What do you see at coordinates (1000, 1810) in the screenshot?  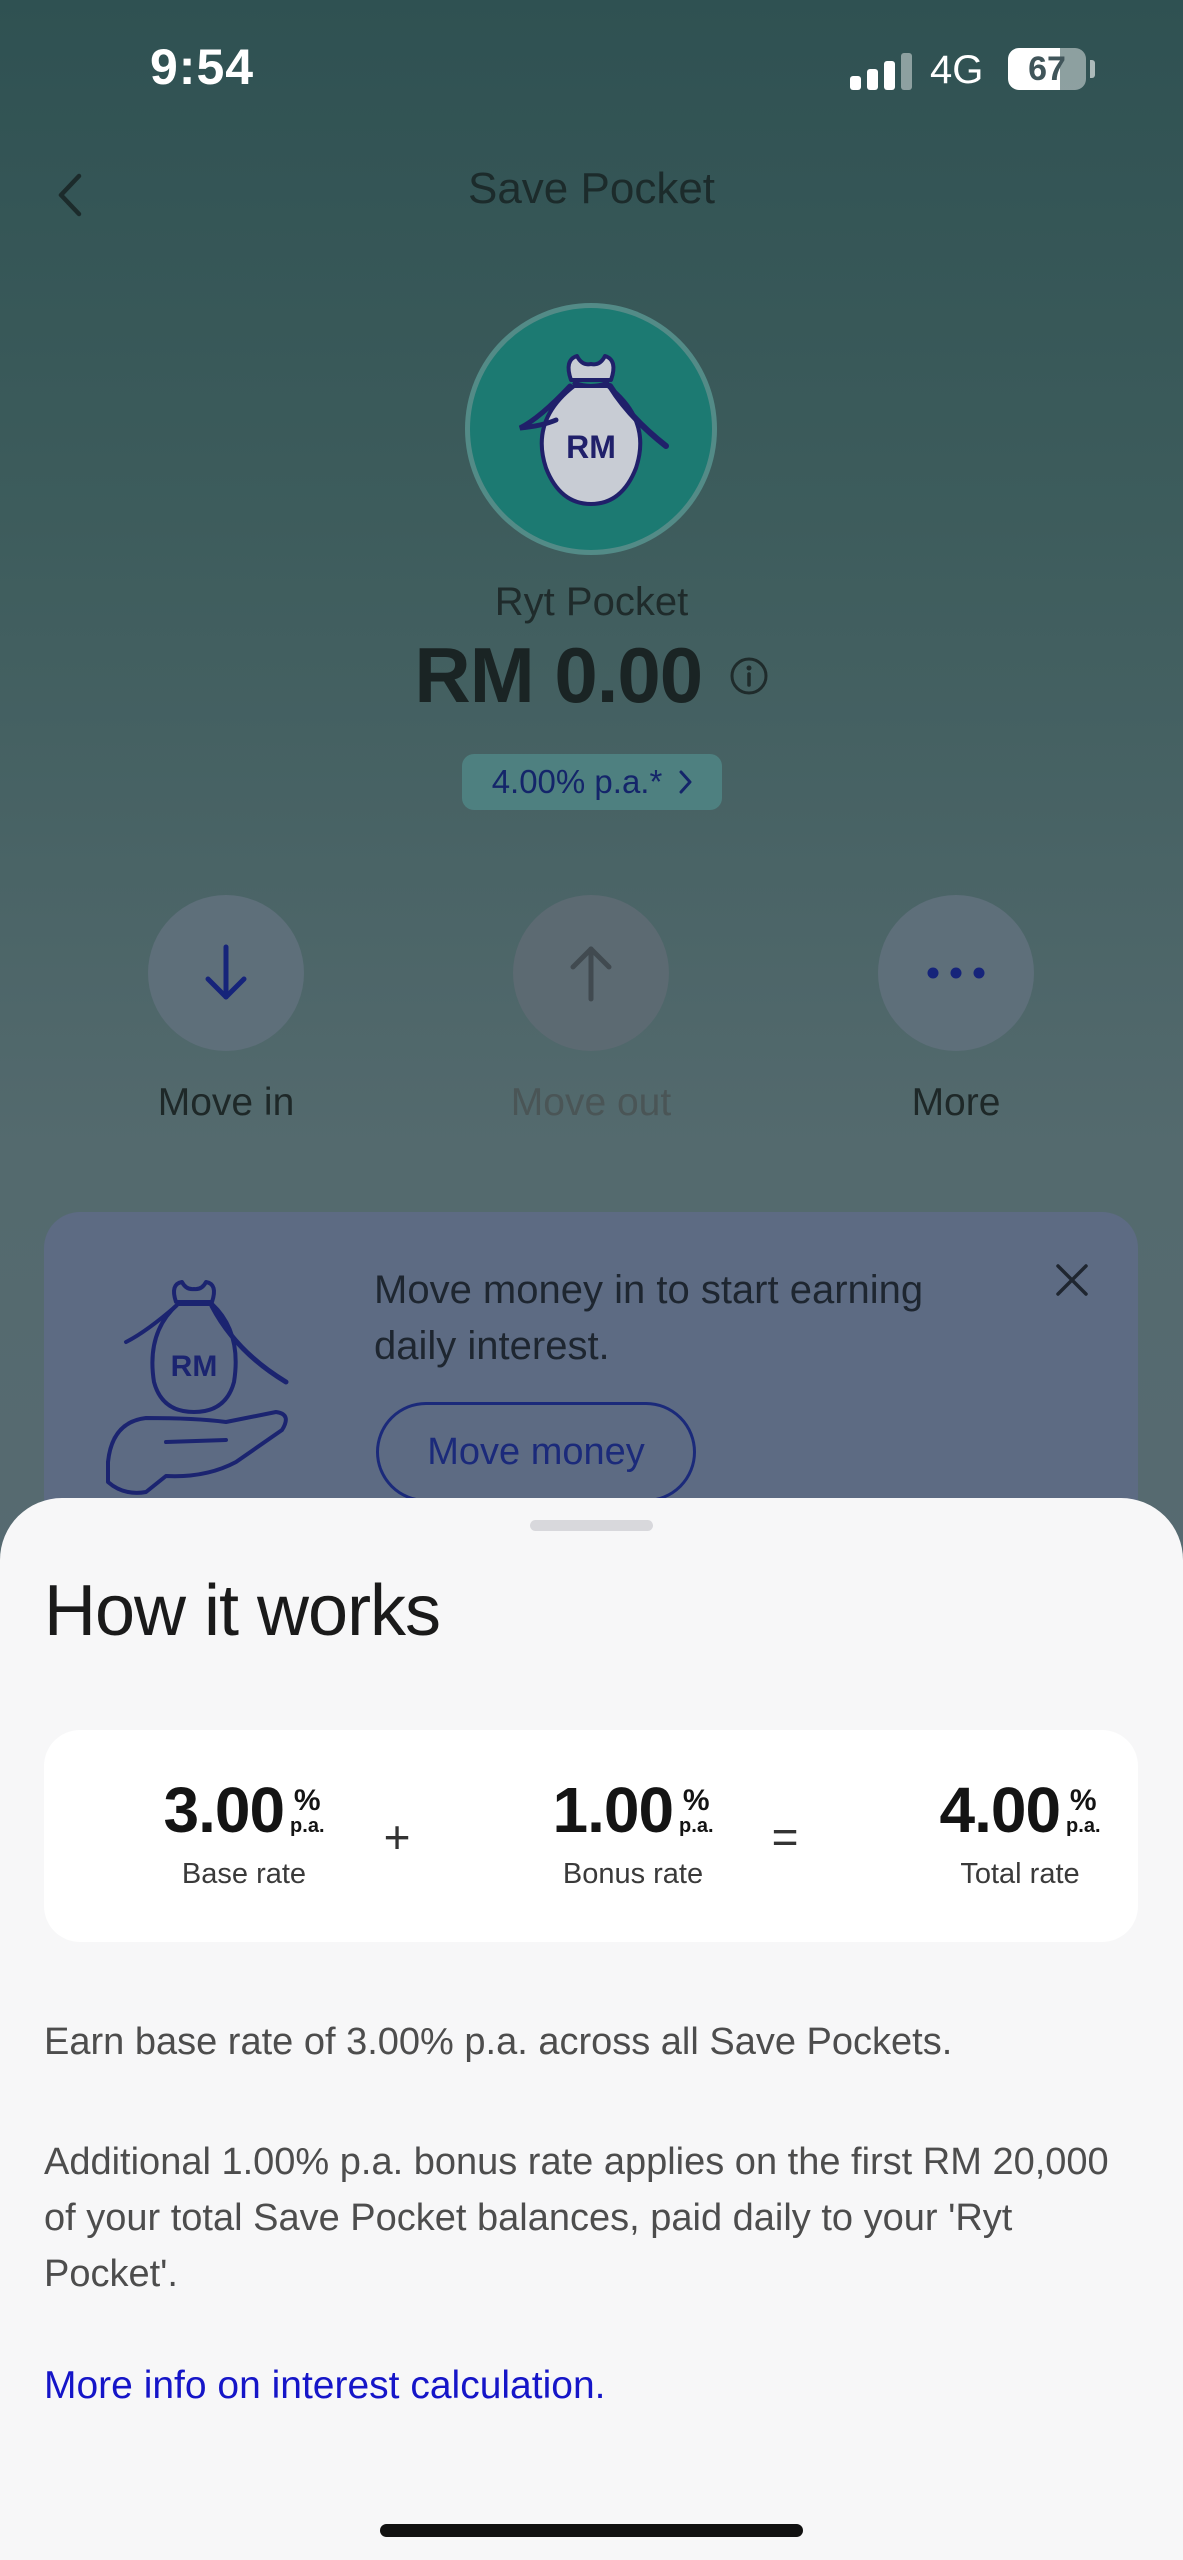 I see `total-rate-value: 4.00` at bounding box center [1000, 1810].